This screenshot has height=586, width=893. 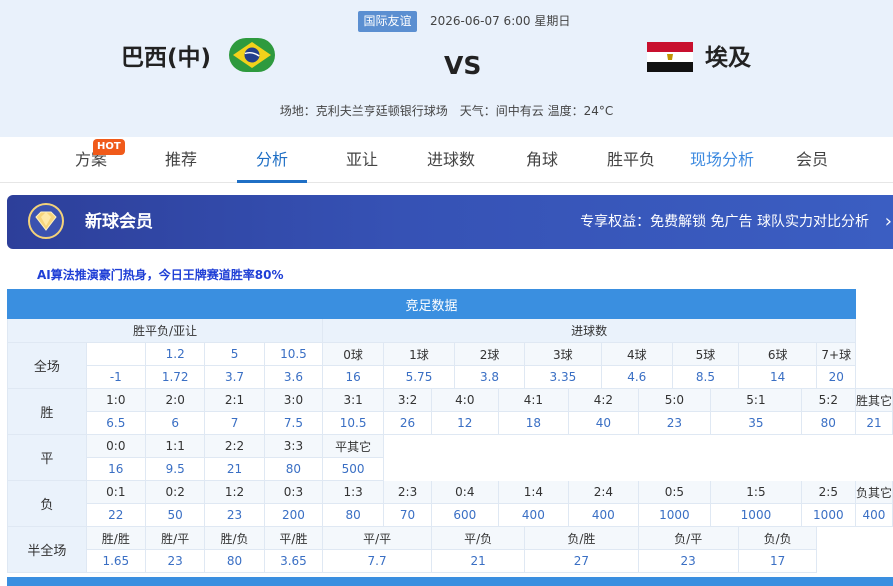 I want to click on handicap-cell: 1.2, so click(x=175, y=354).